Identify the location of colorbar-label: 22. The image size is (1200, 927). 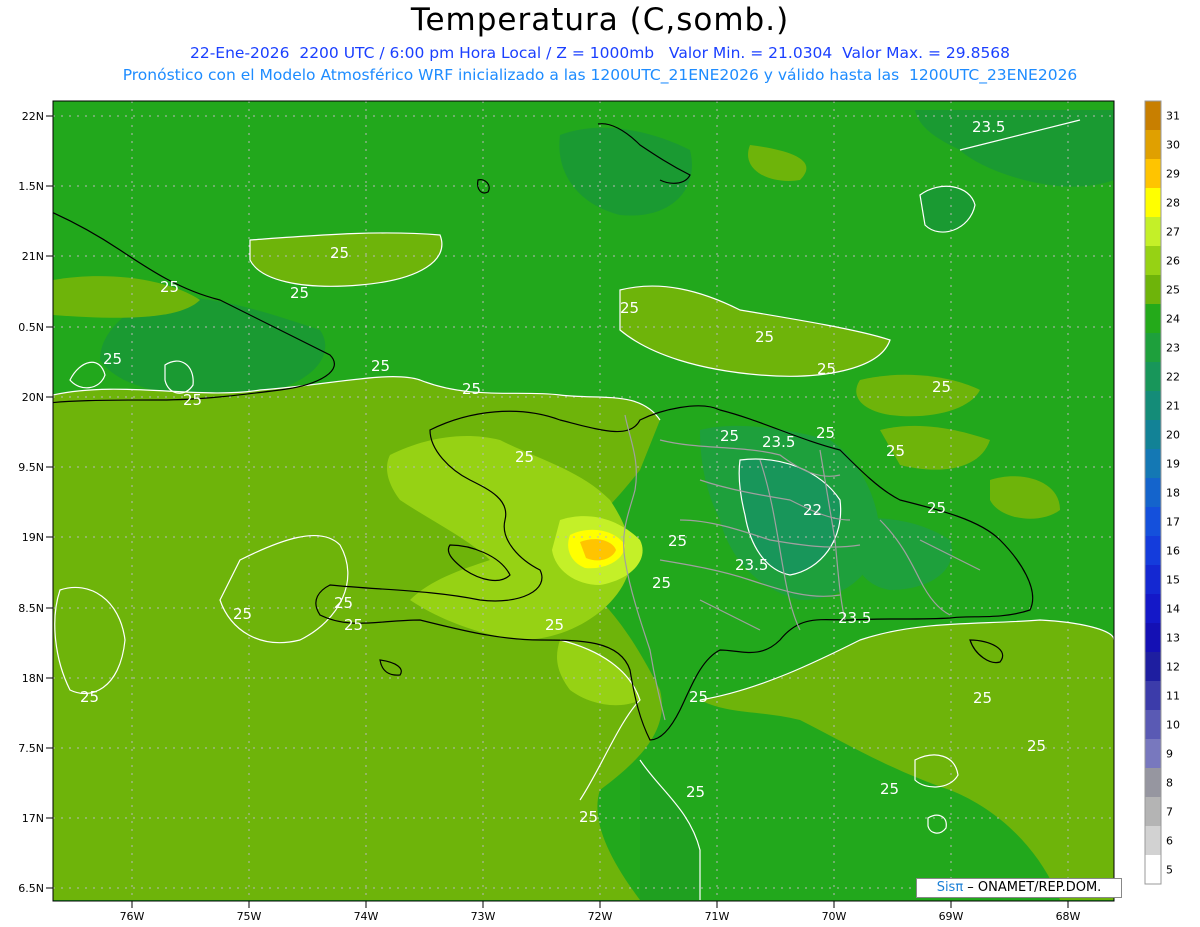
(1173, 377).